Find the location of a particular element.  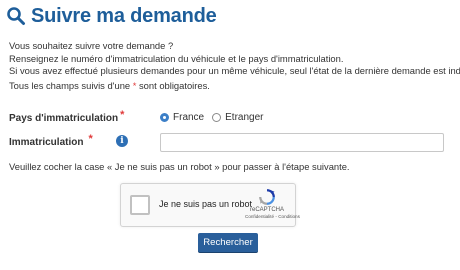

search-button: Rechercher is located at coordinates (228, 242).